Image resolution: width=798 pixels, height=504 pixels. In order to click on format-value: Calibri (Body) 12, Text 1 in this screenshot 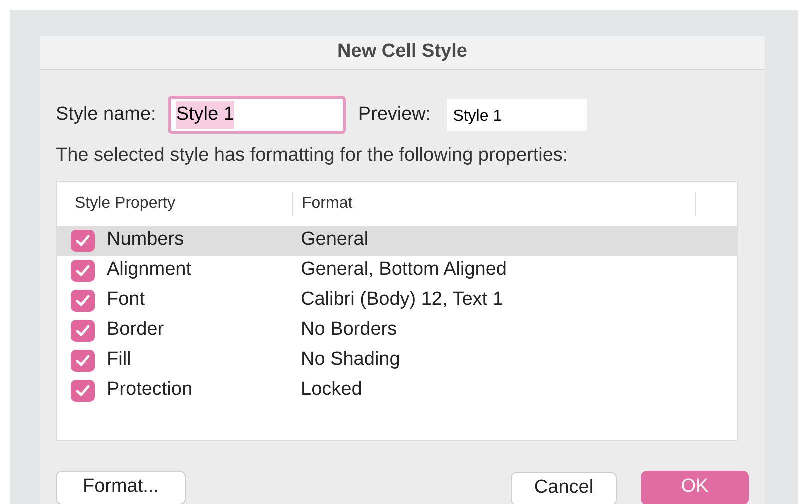, I will do `click(402, 300)`.